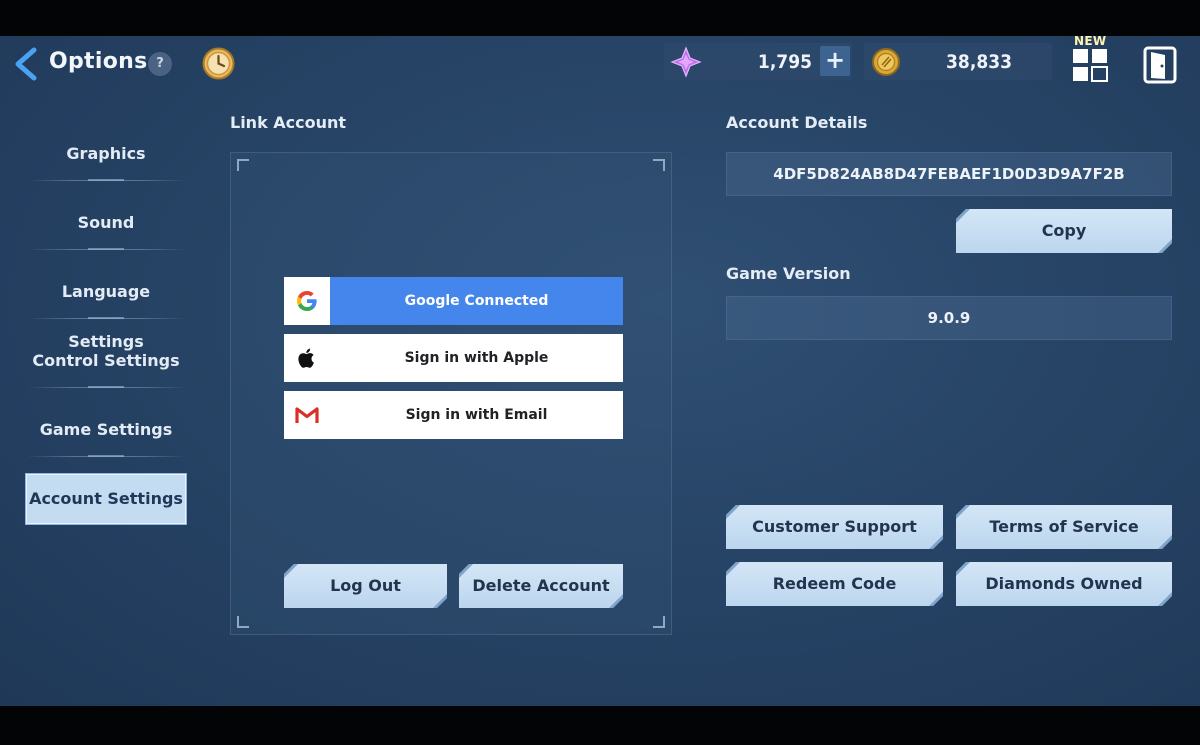 The height and width of the screenshot is (745, 1200). What do you see at coordinates (834, 527) in the screenshot?
I see `customer-support-button: Customer Support` at bounding box center [834, 527].